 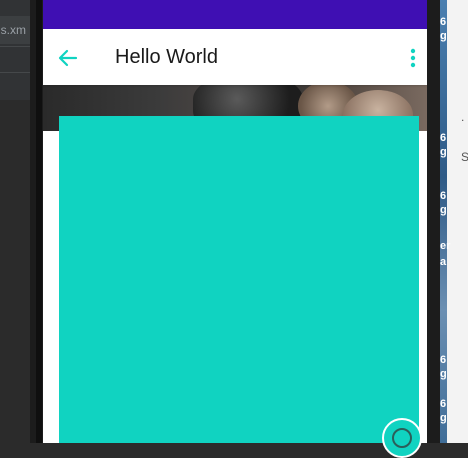 I want to click on app-title: Hello World, so click(x=166, y=57).